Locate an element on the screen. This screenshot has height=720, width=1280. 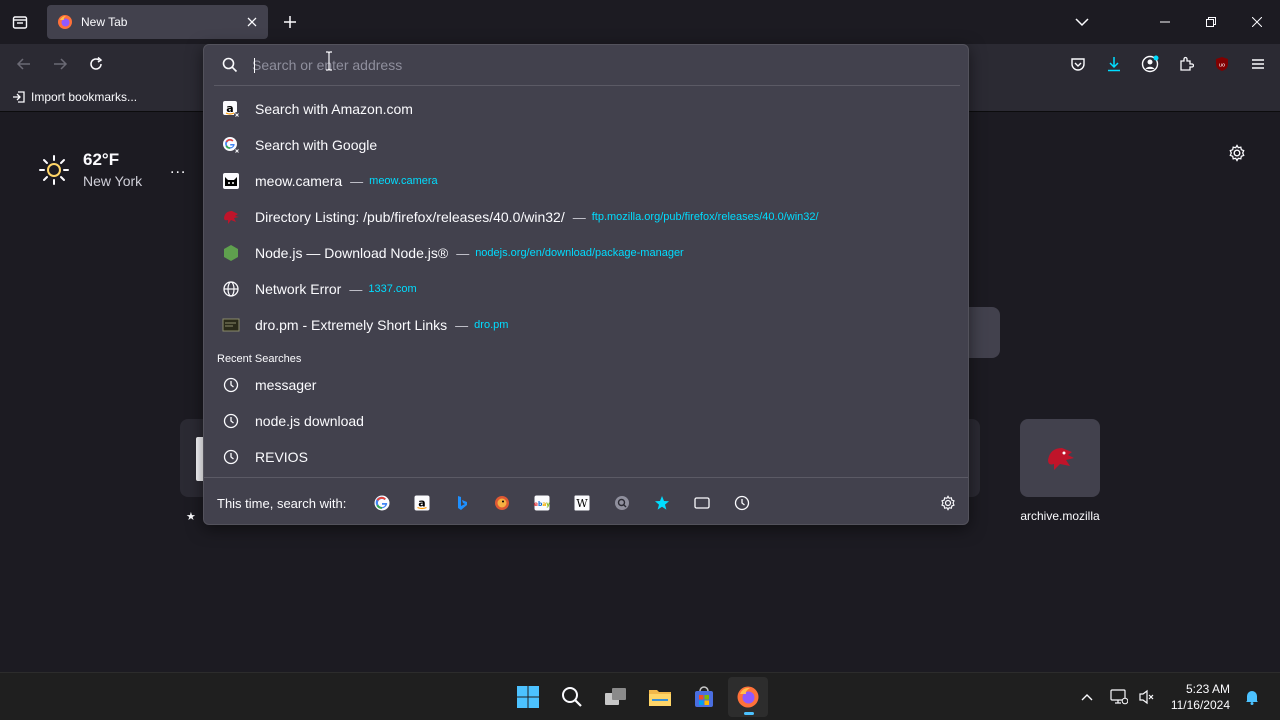
svg-text: ebay is located at coordinates (542, 504).